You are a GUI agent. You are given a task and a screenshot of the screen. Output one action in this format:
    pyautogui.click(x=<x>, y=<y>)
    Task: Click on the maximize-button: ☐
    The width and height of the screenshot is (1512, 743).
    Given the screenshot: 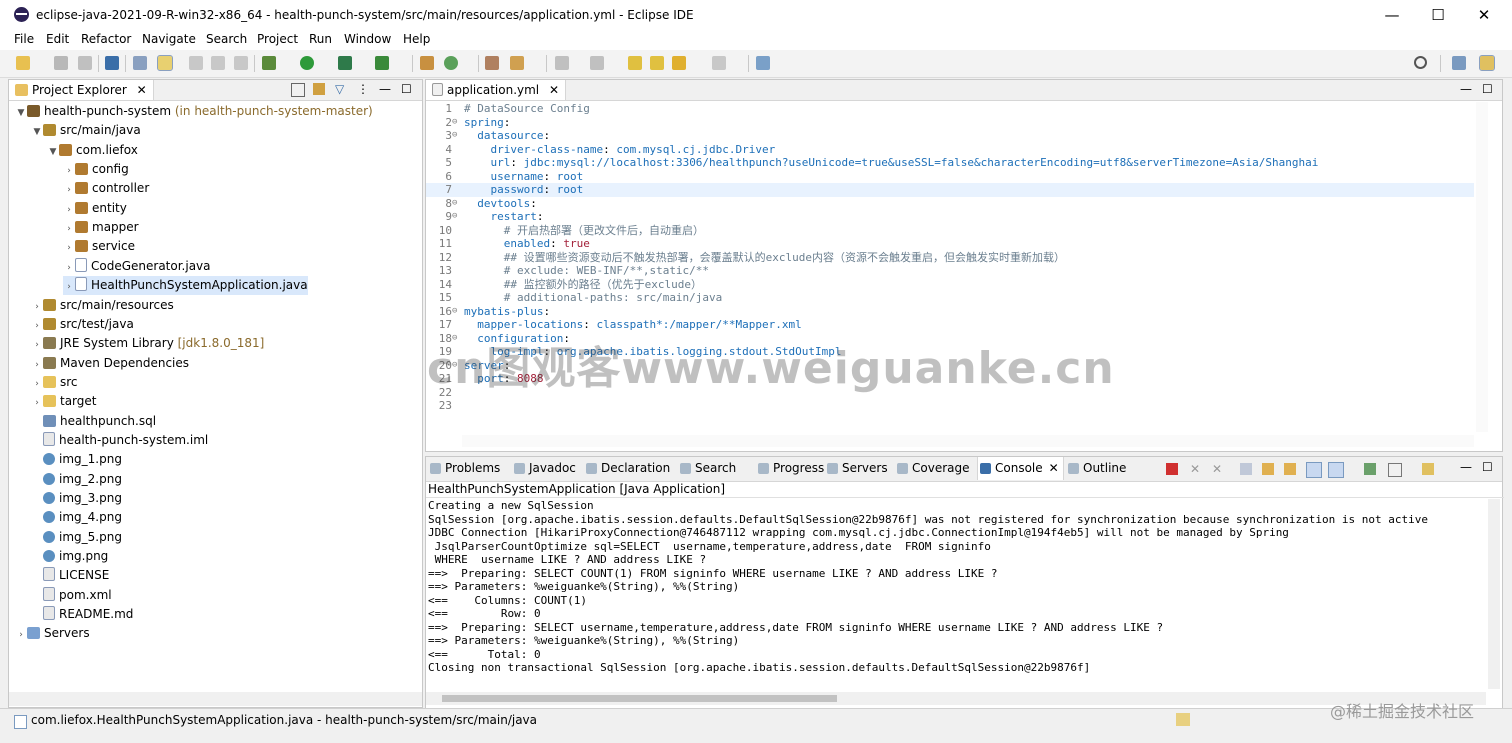 What is the action you would take?
    pyautogui.click(x=1438, y=15)
    